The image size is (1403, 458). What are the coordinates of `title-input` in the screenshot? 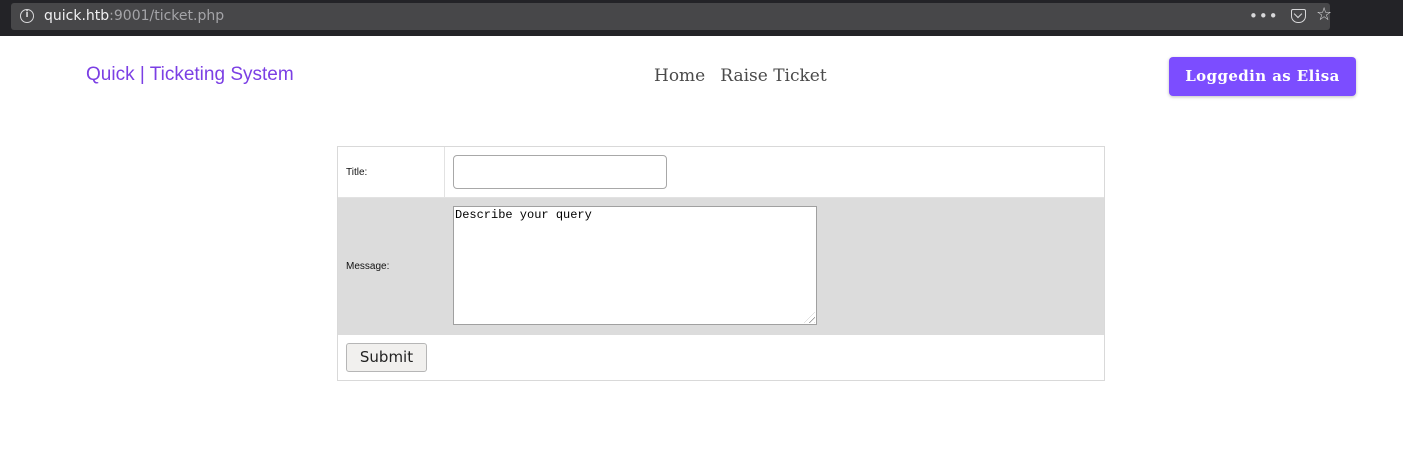 It's located at (560, 172).